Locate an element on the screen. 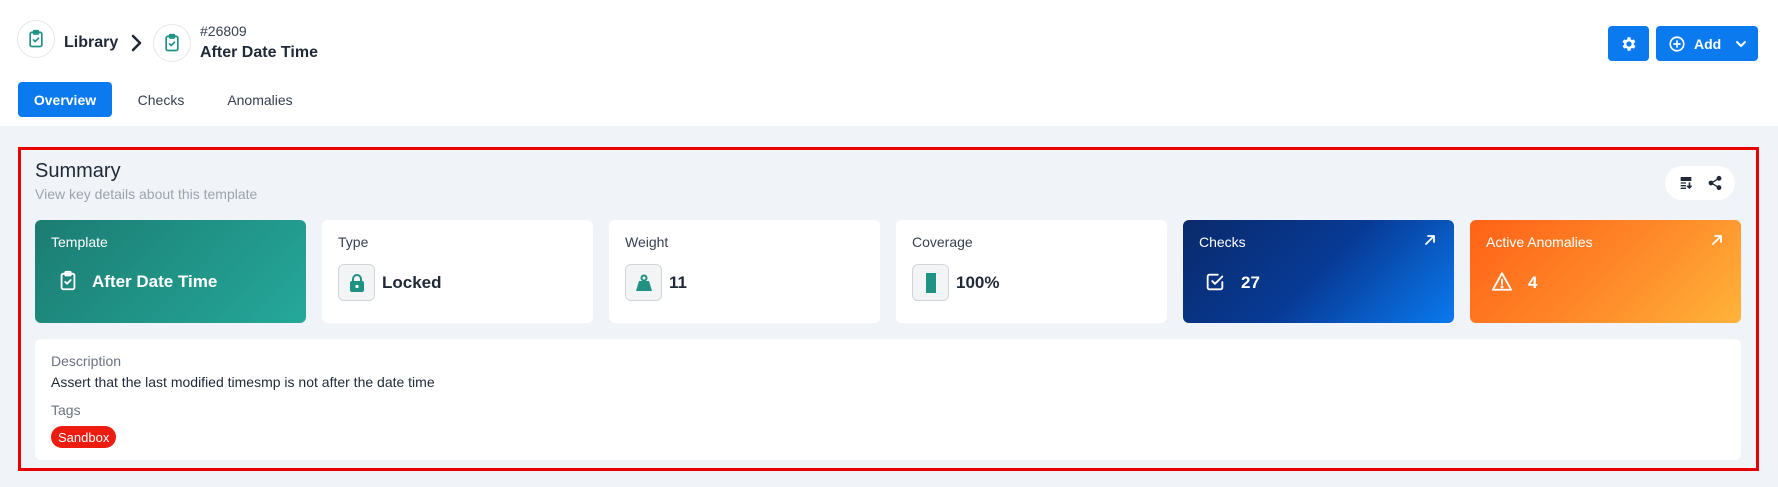 The image size is (1778, 487). add-button-label: Add is located at coordinates (1708, 43).